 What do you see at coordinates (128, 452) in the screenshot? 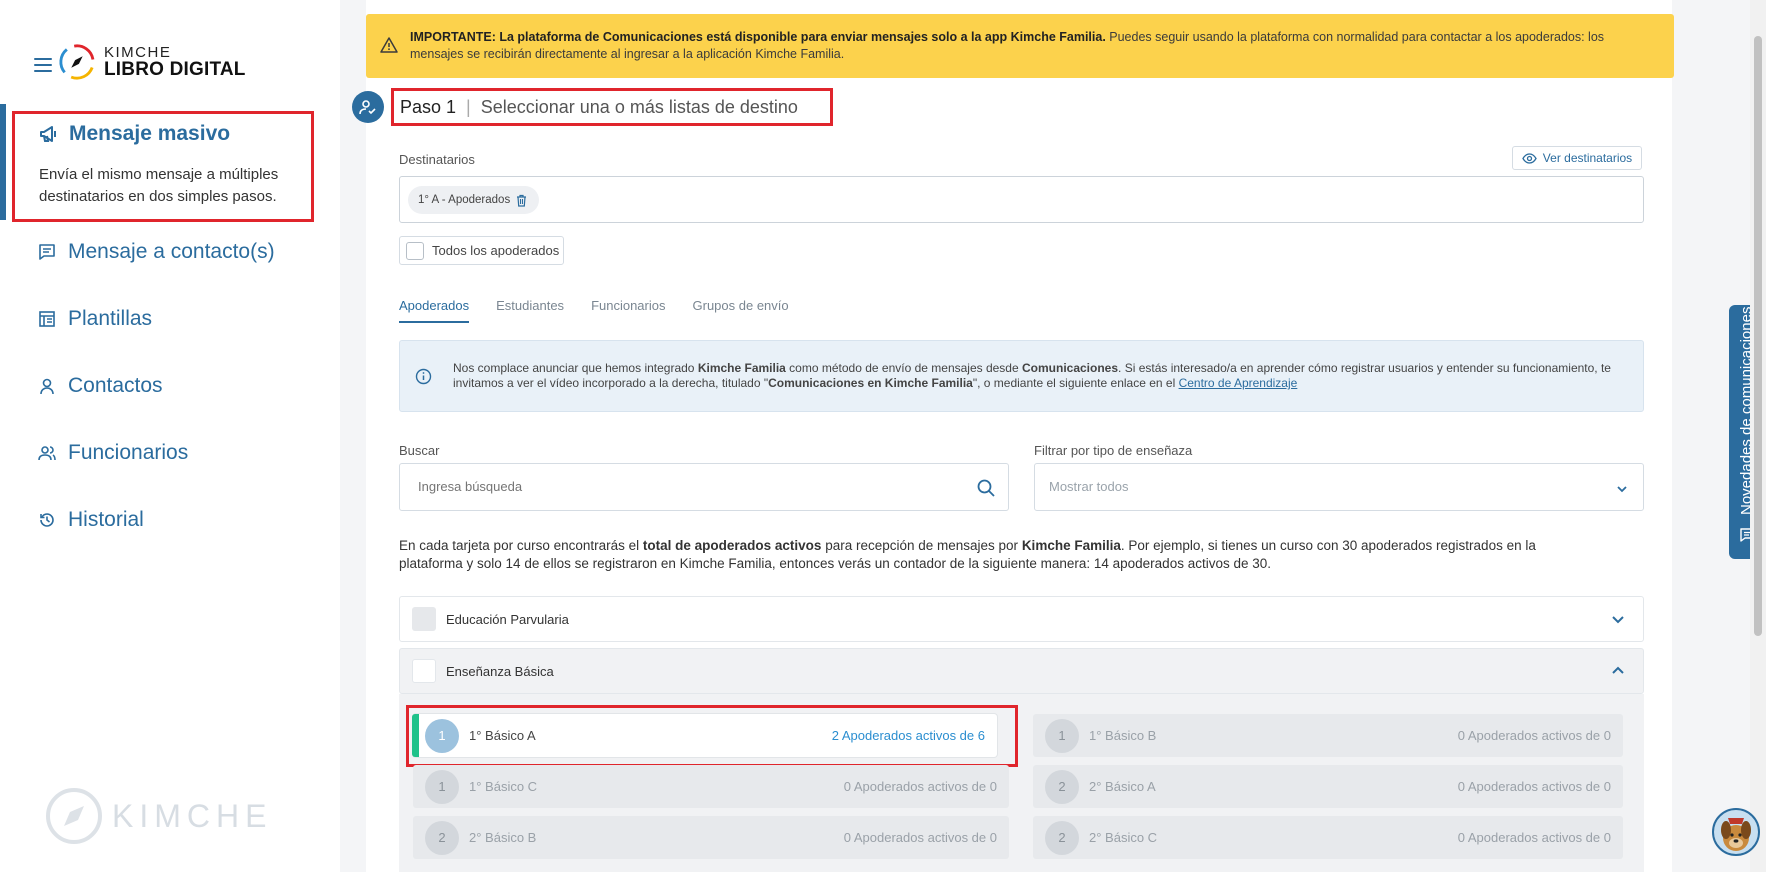
I see `sidebar-item-label: Funcionarios` at bounding box center [128, 452].